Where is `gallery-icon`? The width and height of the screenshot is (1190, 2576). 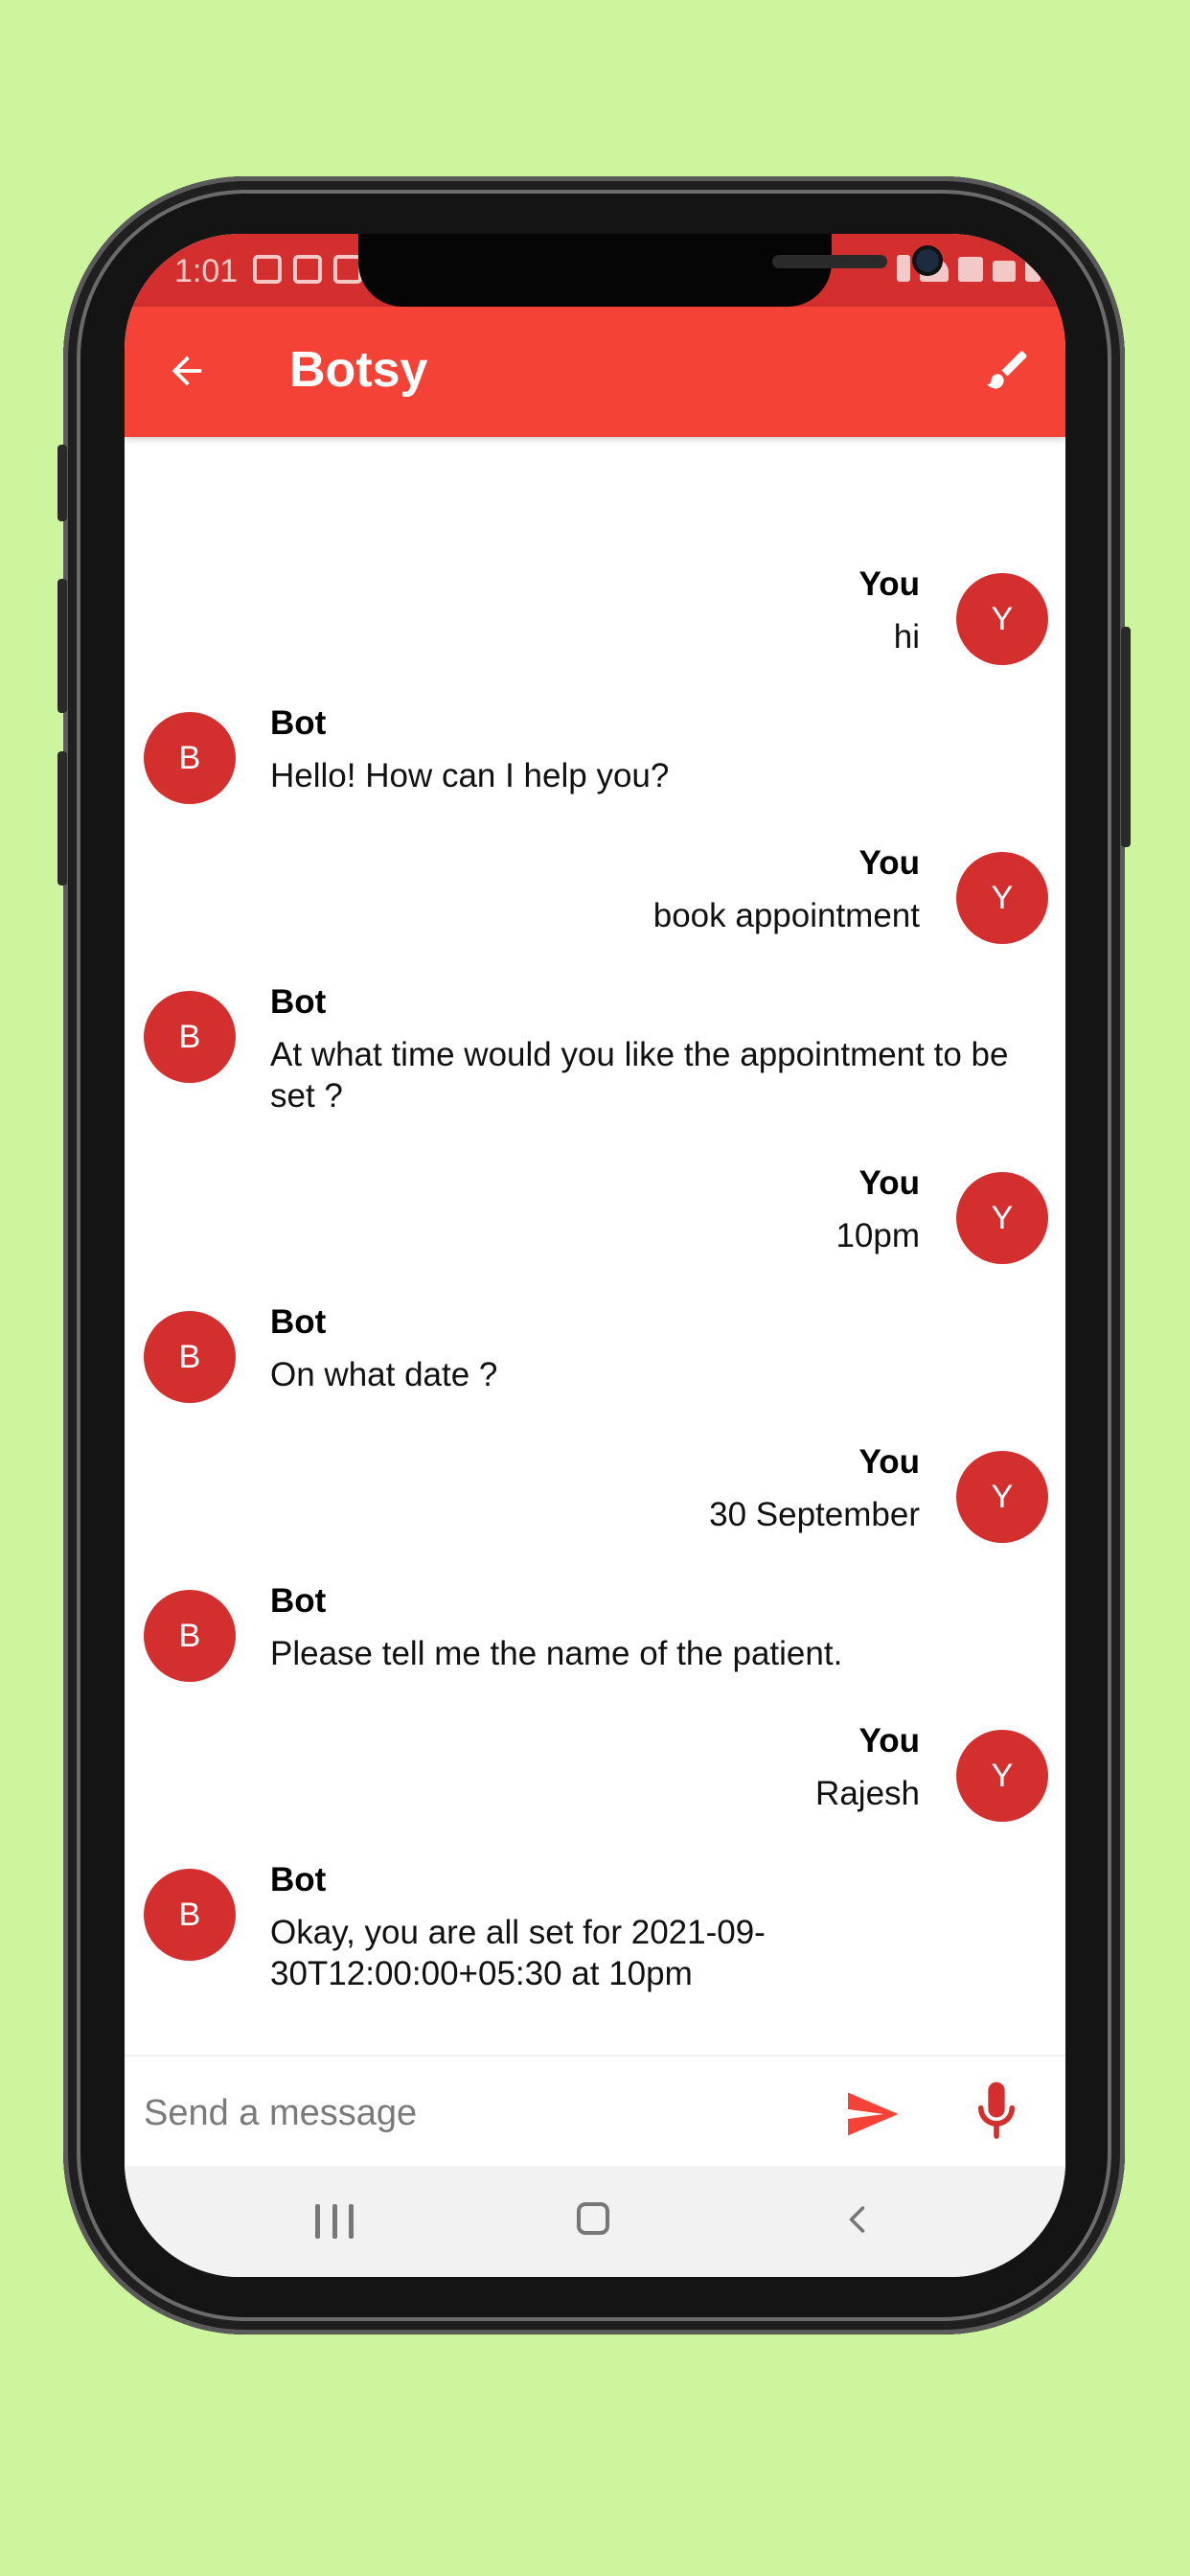
gallery-icon is located at coordinates (308, 269).